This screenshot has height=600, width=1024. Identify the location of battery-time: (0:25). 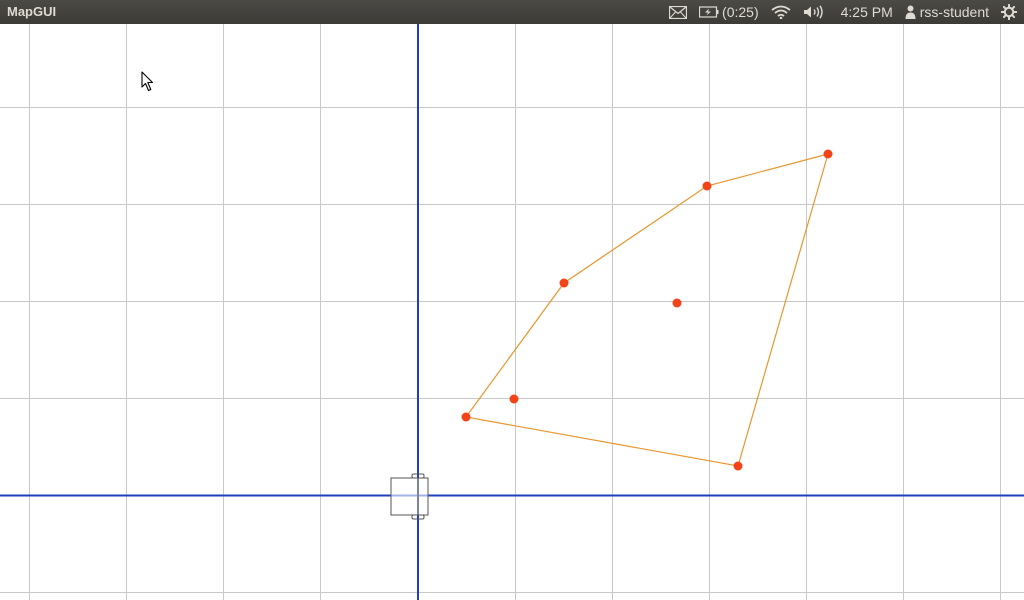
(740, 12).